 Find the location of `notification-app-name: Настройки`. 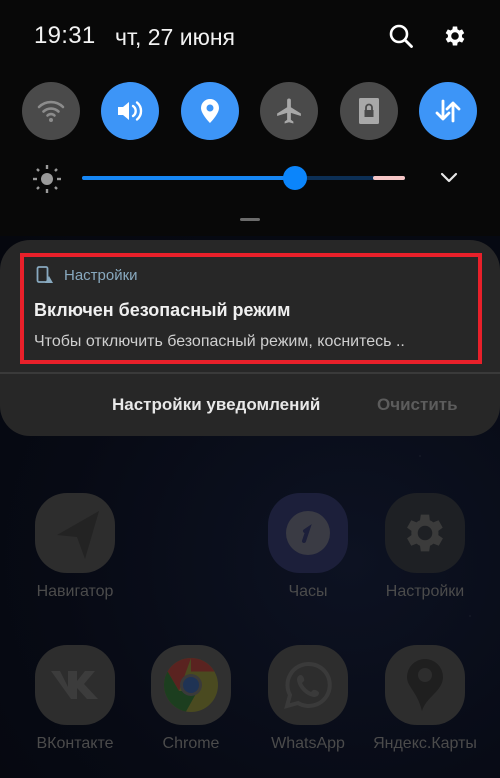

notification-app-name: Настройки is located at coordinates (101, 275).